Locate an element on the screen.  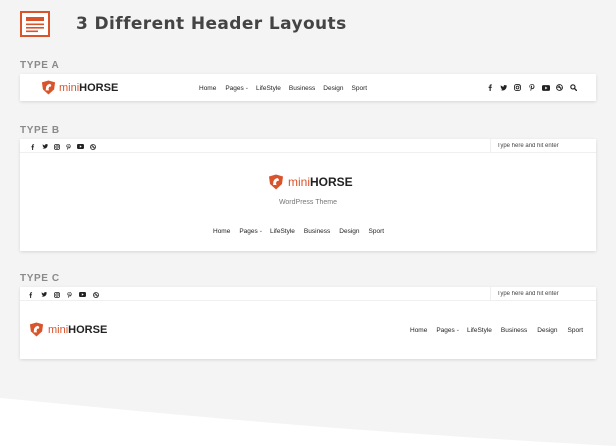
type-b-label: TYPE B is located at coordinates (40, 130).